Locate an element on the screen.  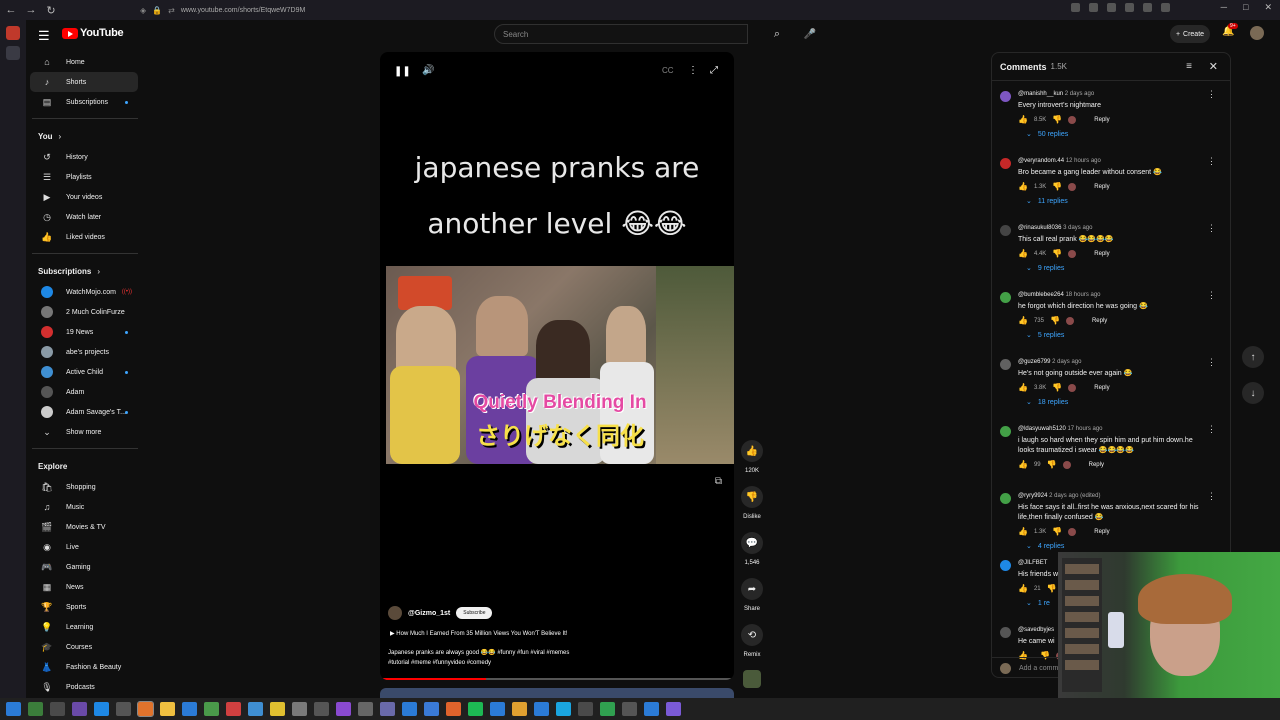
view-replies-button: ⌄ 18 replies is located at coordinates (1124, 402).